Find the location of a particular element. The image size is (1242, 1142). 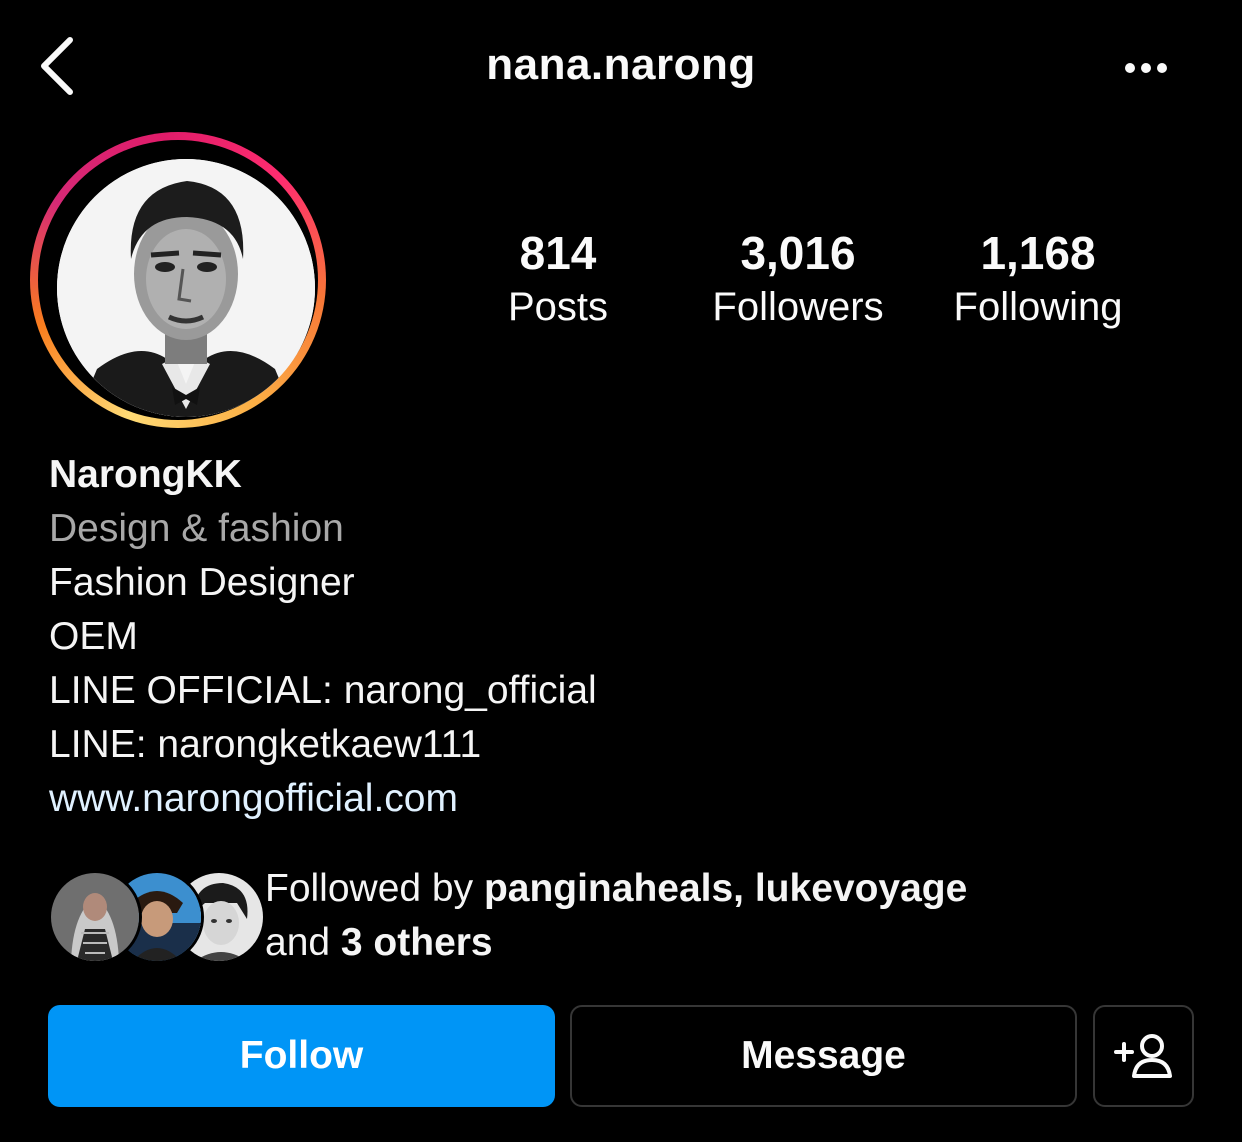

profile-category: Design & fashion is located at coordinates (196, 528).